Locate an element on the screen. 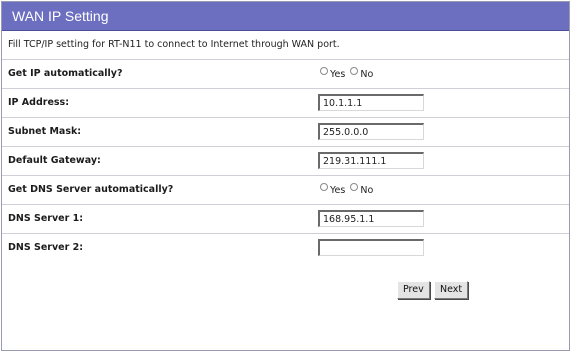 The height and width of the screenshot is (354, 573). row-dns-server-1: DNS Server 1: is located at coordinates (285, 219).